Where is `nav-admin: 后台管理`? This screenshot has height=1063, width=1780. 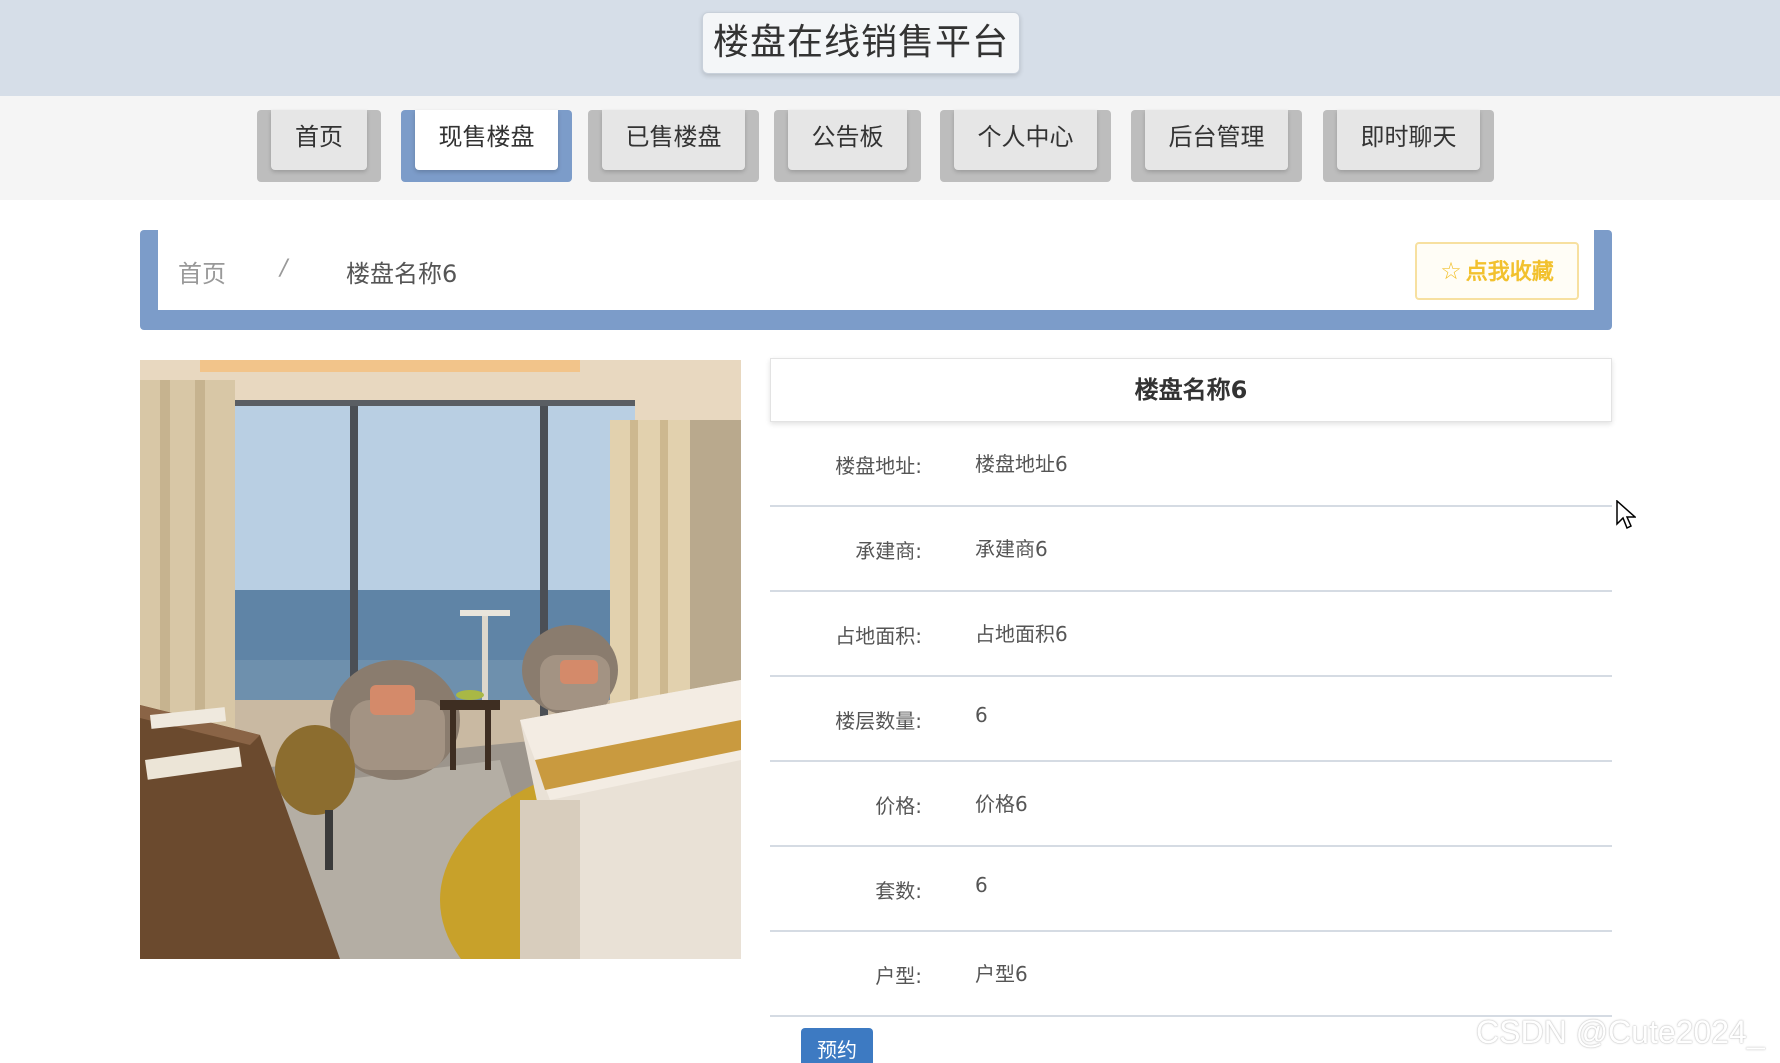
nav-admin: 后台管理 is located at coordinates (1216, 146).